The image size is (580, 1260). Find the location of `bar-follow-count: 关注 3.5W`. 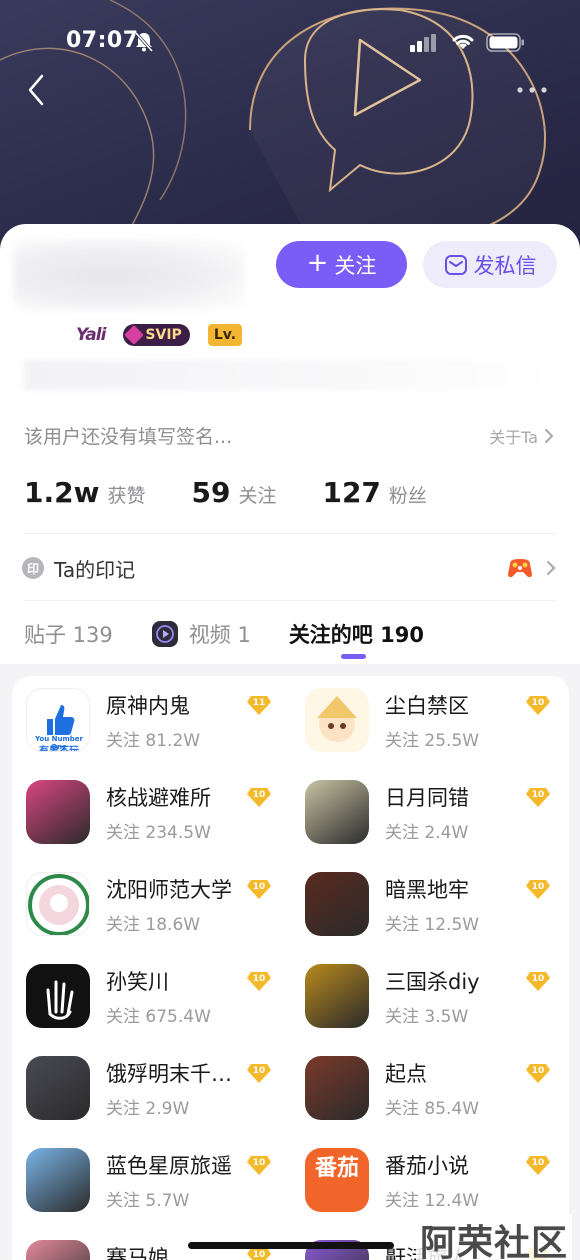

bar-follow-count: 关注 3.5W is located at coordinates (427, 1017).